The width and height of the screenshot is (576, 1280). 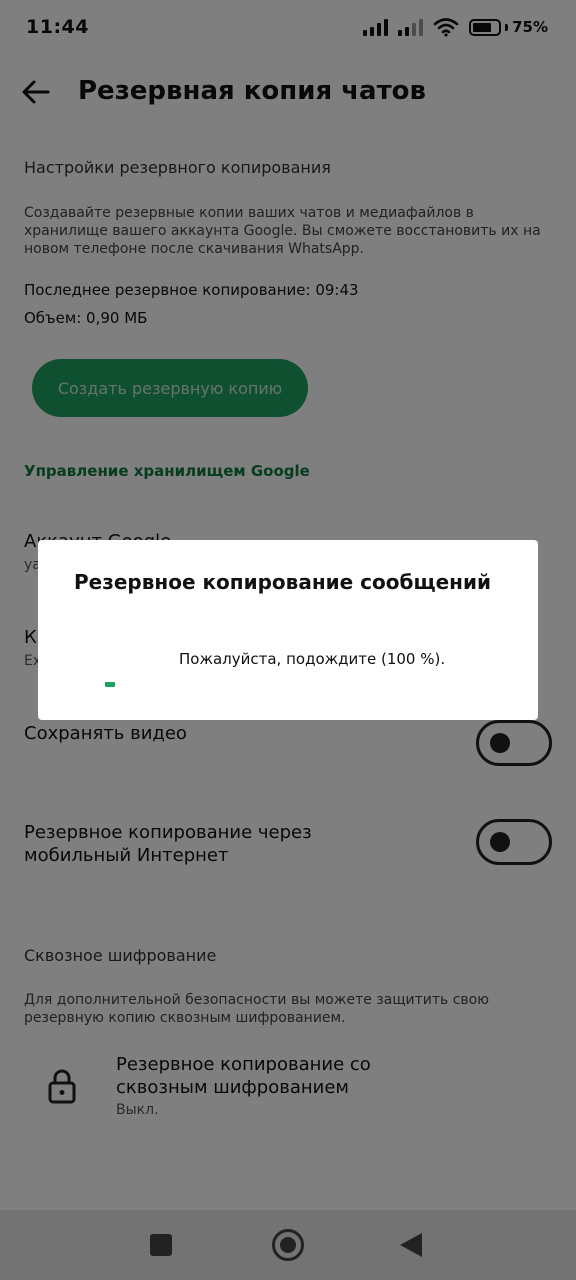 I want to click on dialog-message: Пожалуйста, подождите (100 %)., so click(x=312, y=659).